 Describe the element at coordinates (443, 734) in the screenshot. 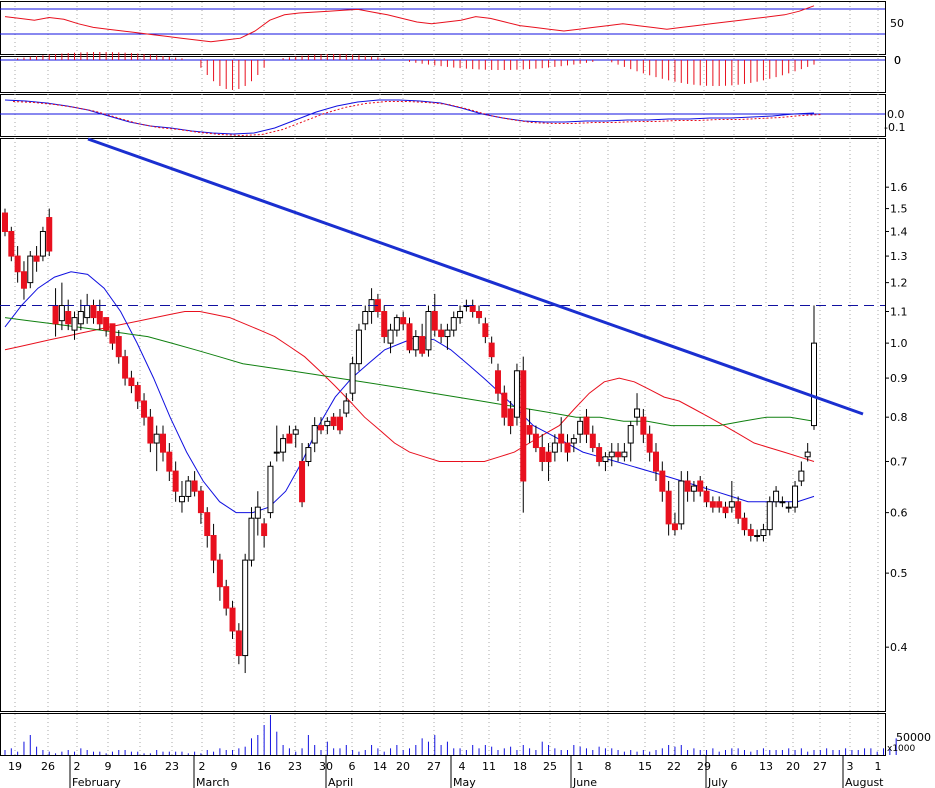

I see `volume-panel` at that location.